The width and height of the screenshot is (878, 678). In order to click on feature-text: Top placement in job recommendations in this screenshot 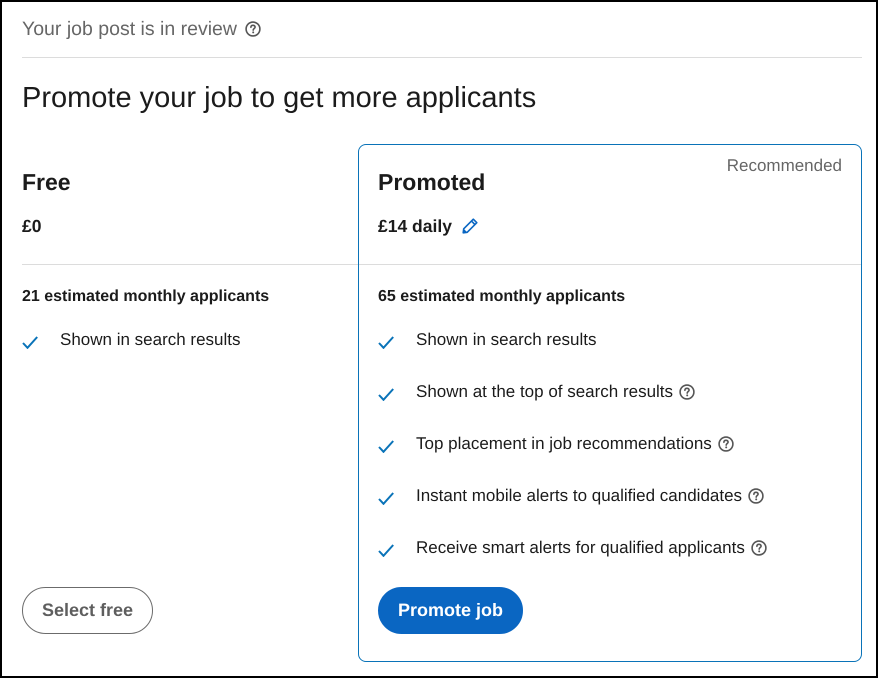, I will do `click(564, 444)`.